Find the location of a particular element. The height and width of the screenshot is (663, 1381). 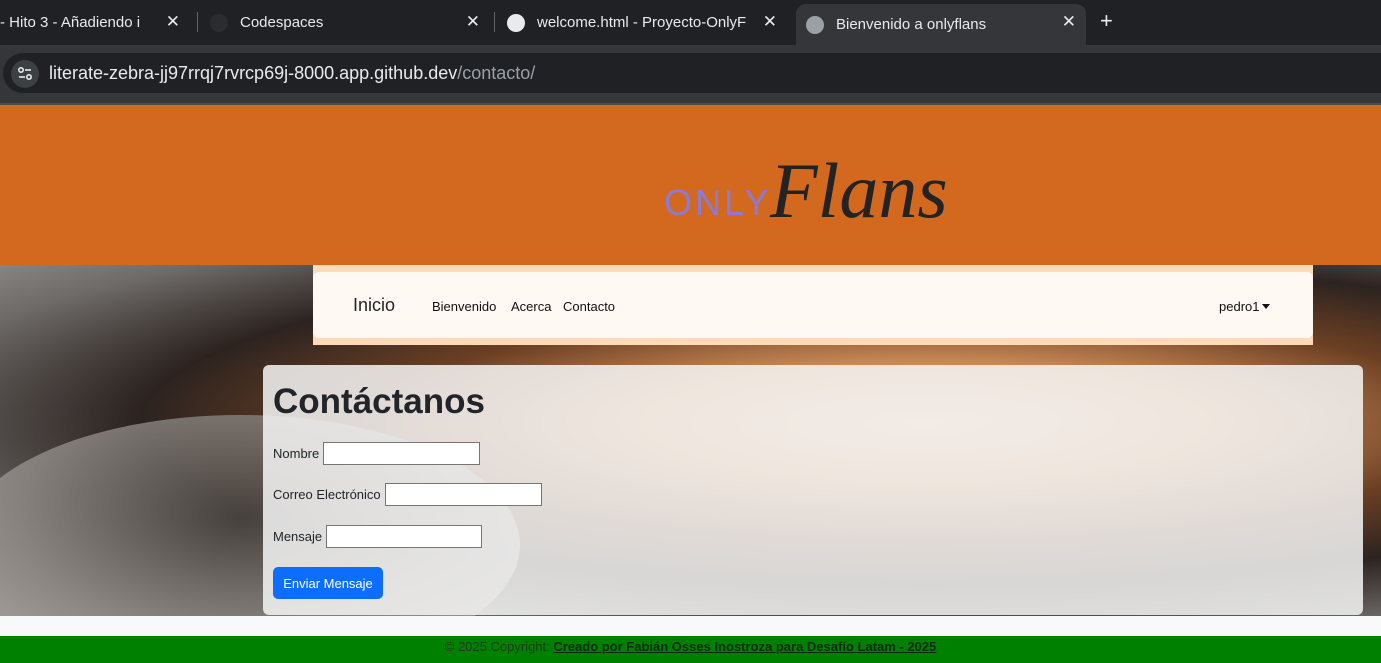

tab-title: Bienvenido a onlyflans is located at coordinates (911, 24).